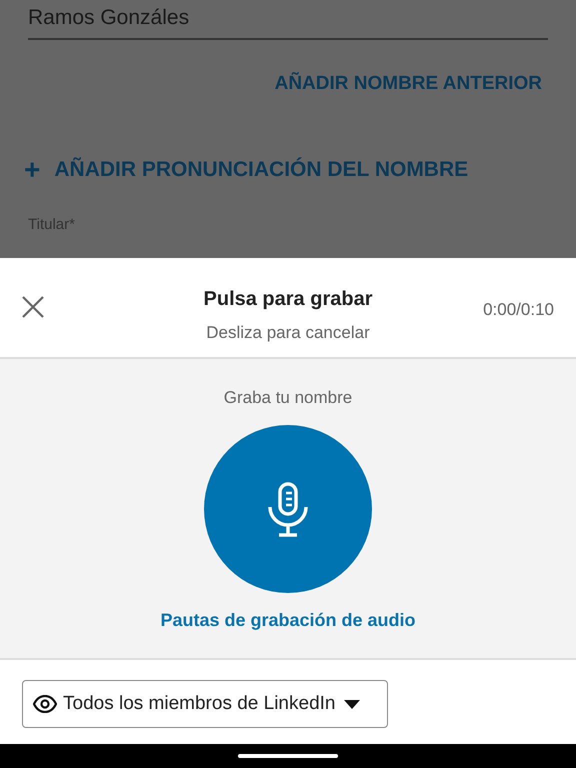 The width and height of the screenshot is (576, 768). I want to click on guidelines-link: Pautas de grabación de audio, so click(288, 620).